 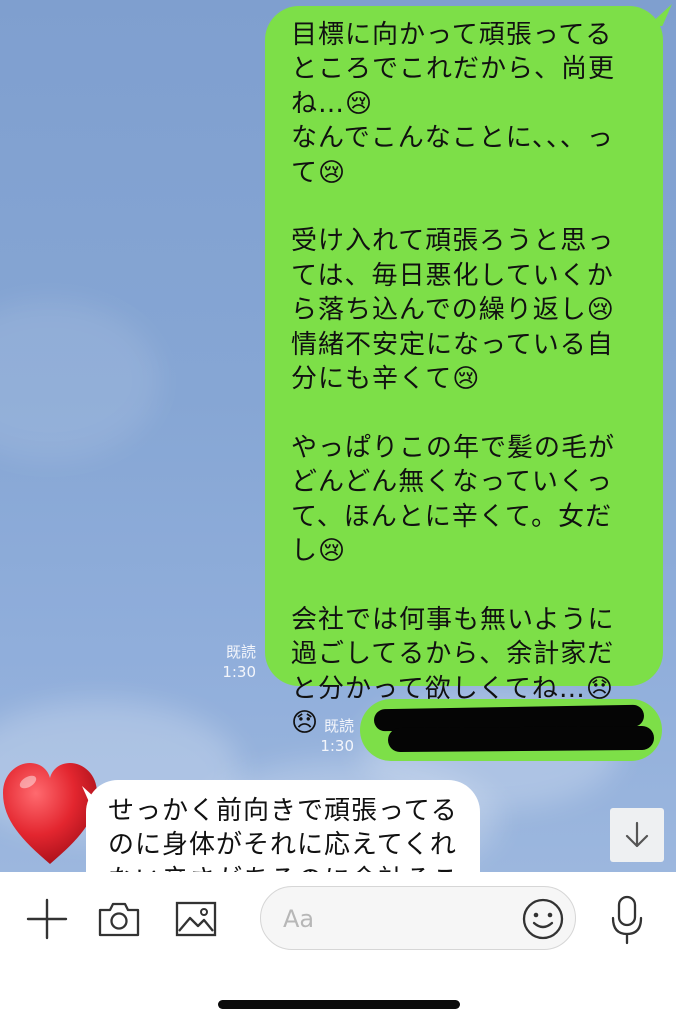 I want to click on plus-icon, so click(x=47, y=919).